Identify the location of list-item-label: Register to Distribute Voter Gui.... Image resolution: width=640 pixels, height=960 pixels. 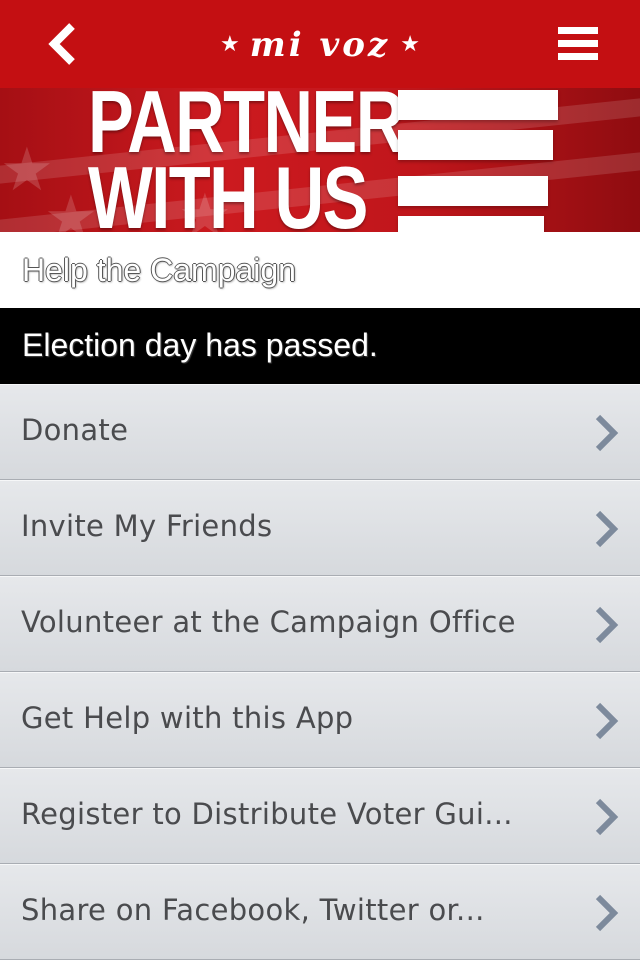
(267, 814).